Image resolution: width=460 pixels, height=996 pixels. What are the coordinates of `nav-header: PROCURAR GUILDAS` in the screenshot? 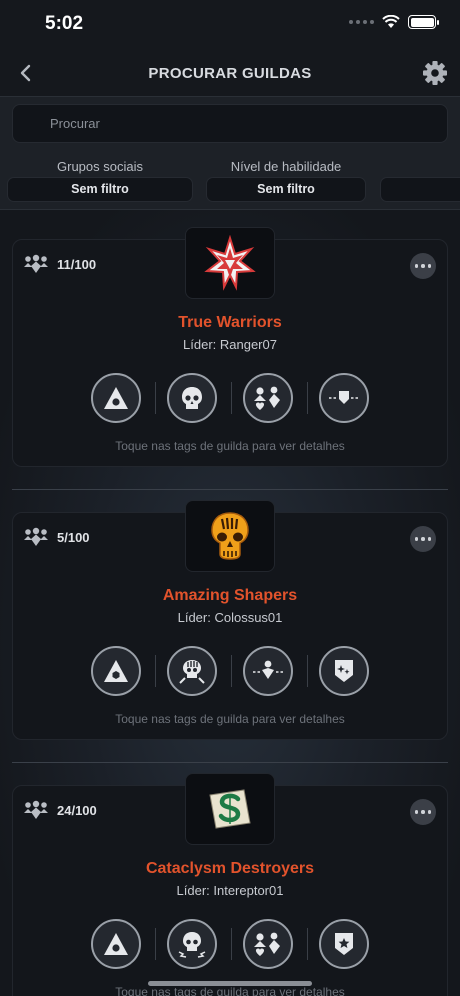 It's located at (230, 73).